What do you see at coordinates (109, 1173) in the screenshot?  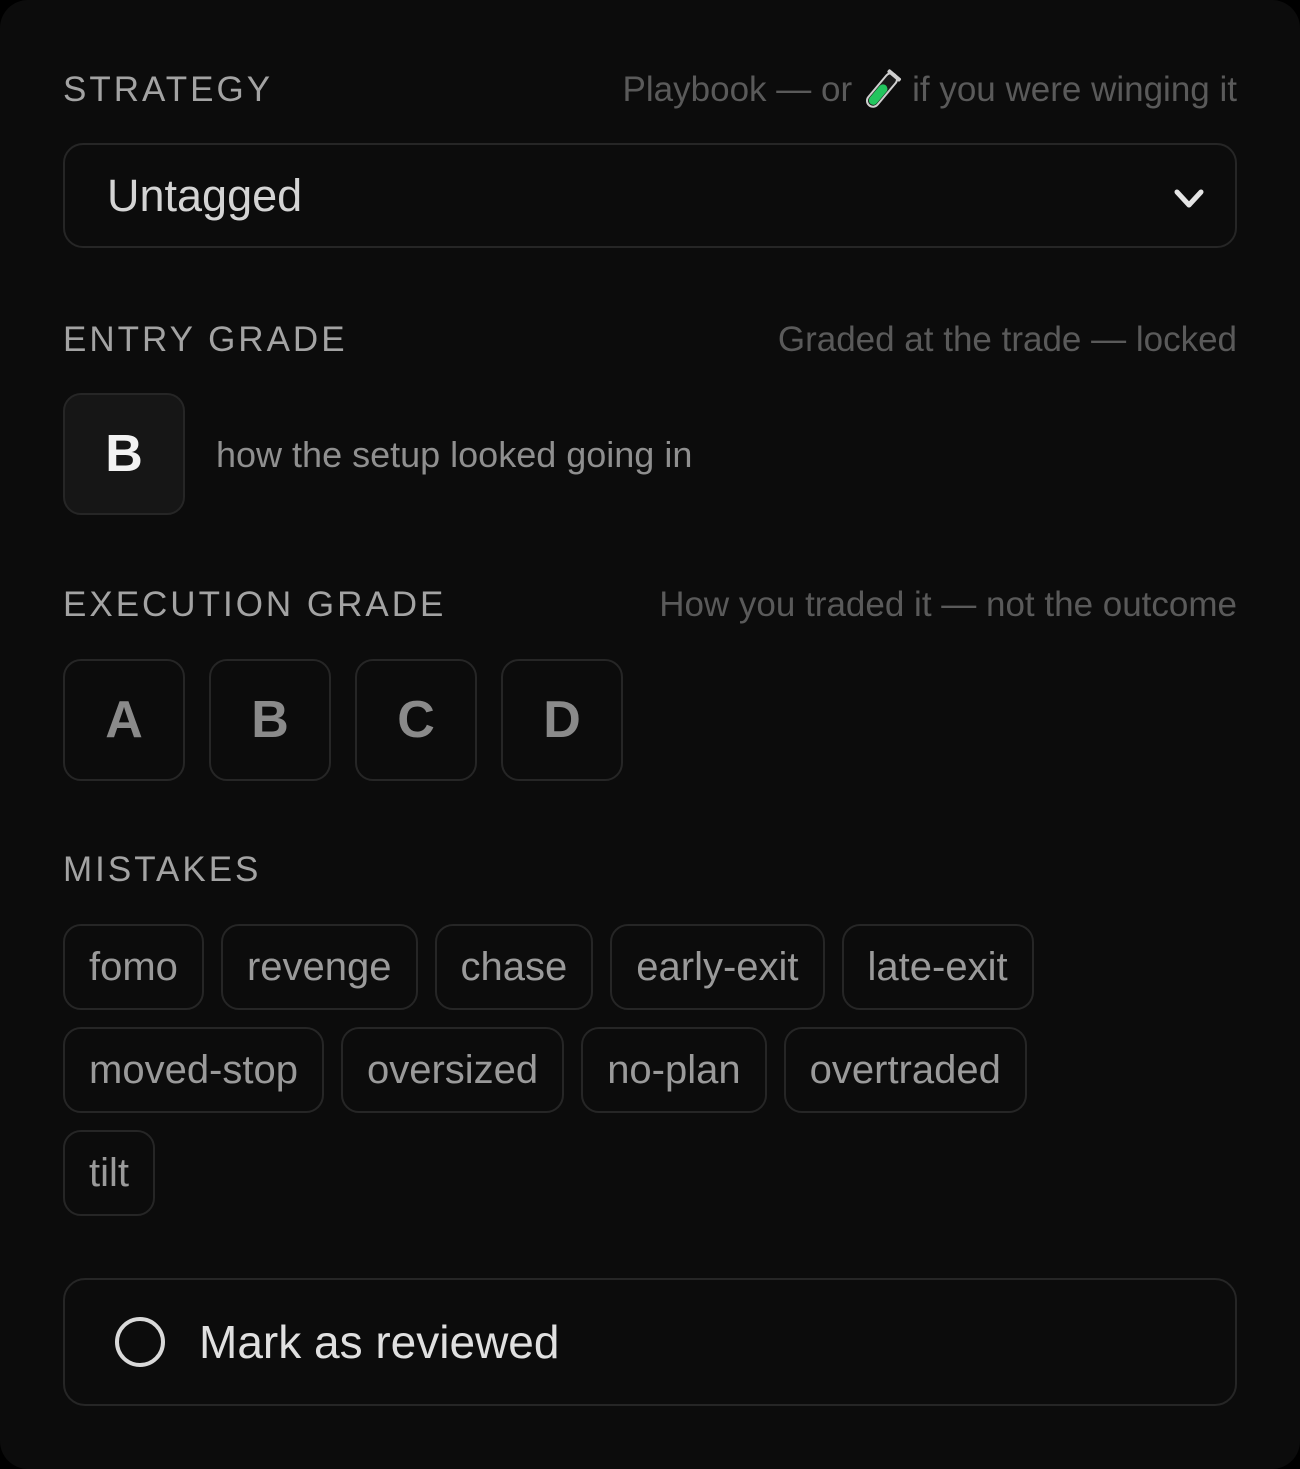 I see `mistake-tag-tilt: tilt` at bounding box center [109, 1173].